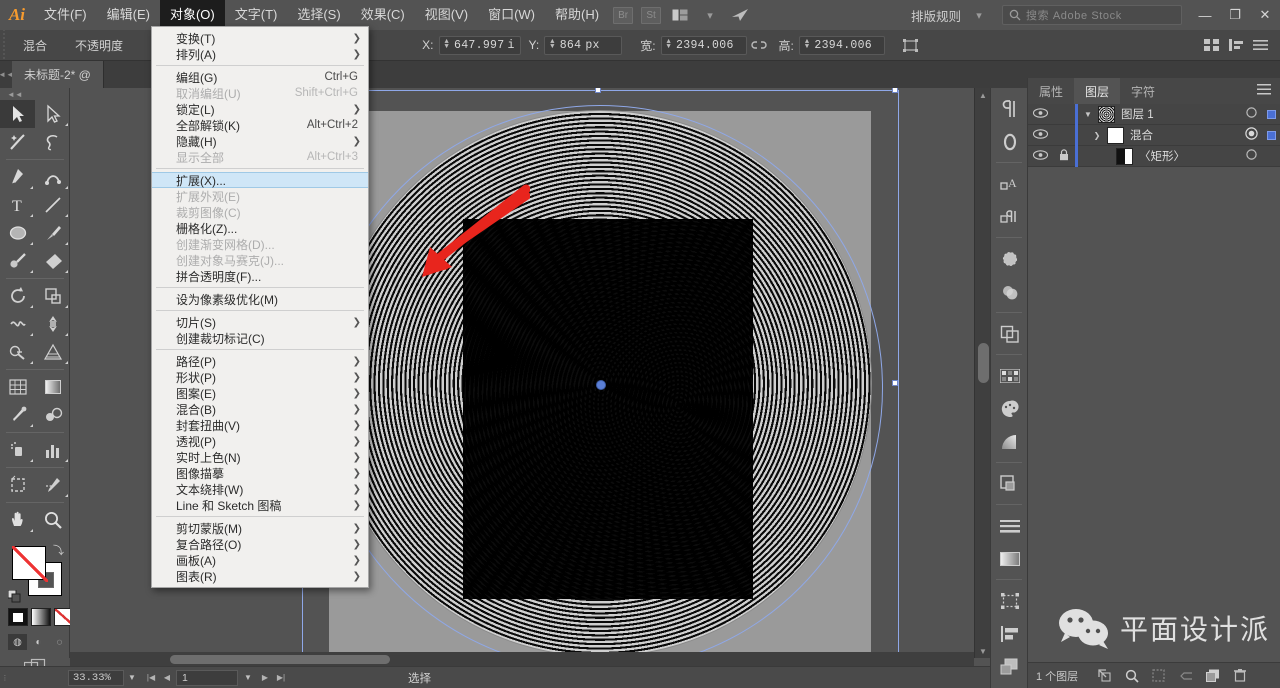 This screenshot has width=1280, height=688. Describe the element at coordinates (17, 450) in the screenshot. I see `symbol-sprayer-tool` at that location.